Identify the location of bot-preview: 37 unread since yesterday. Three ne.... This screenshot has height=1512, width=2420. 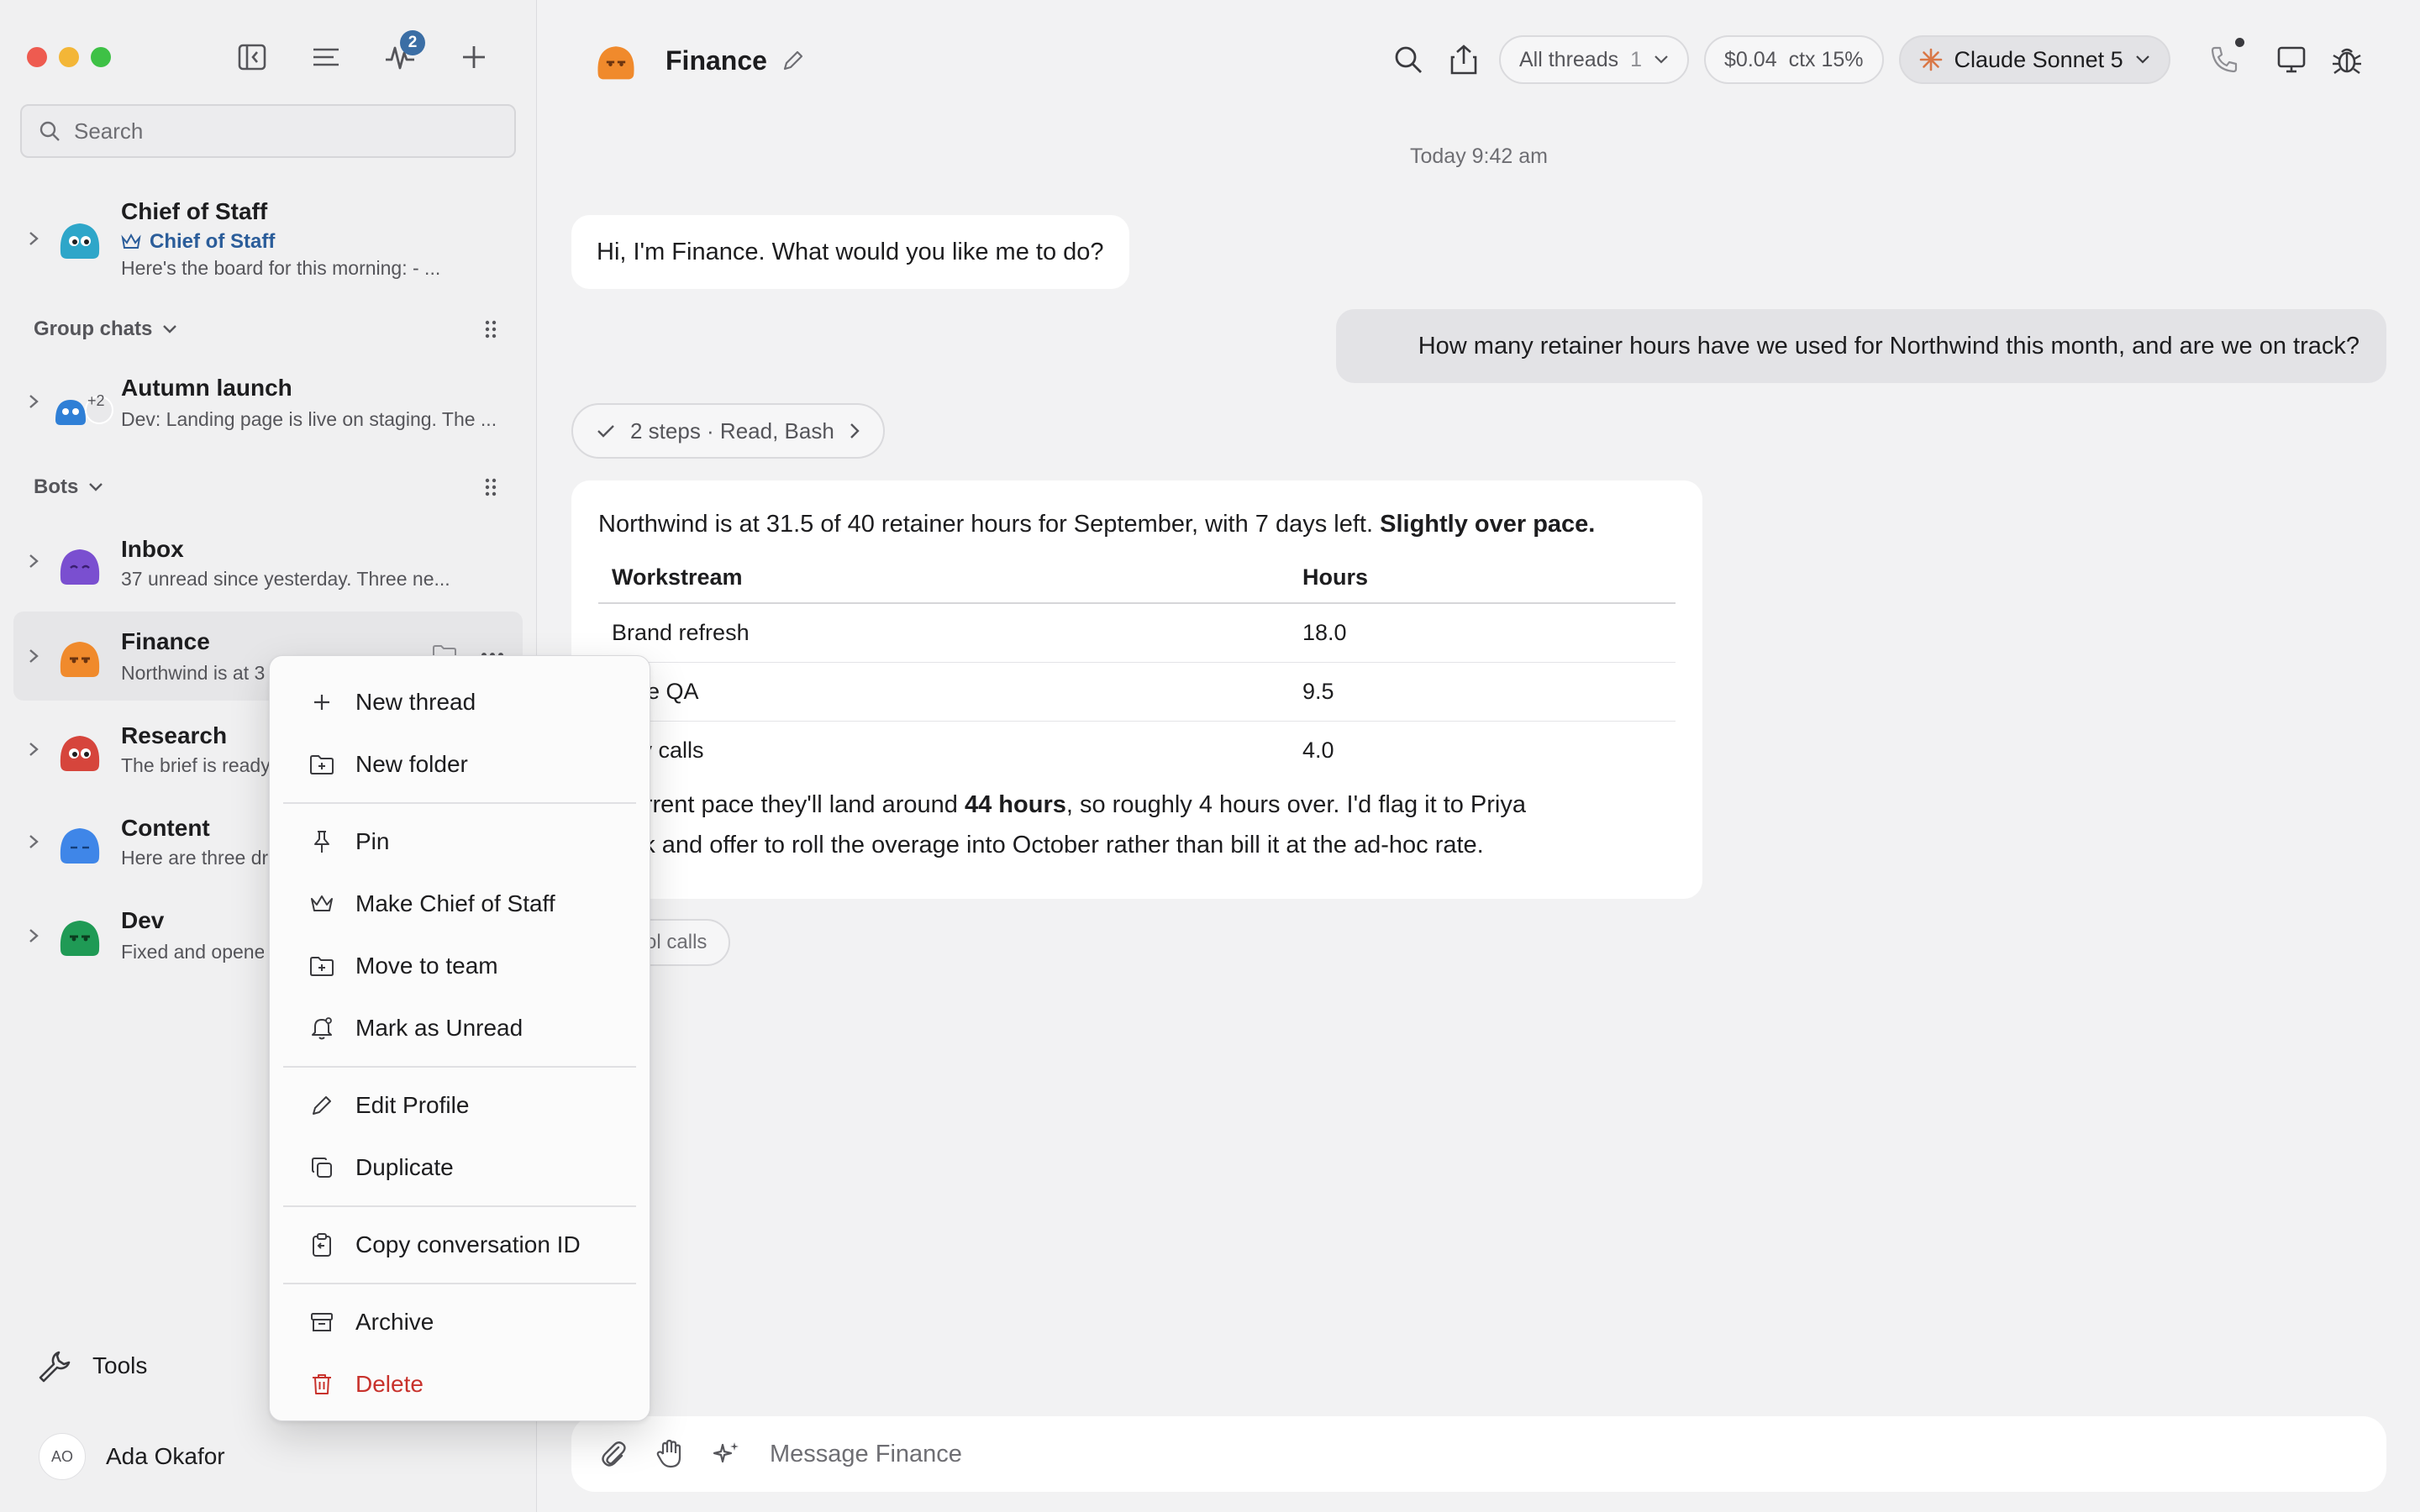
(285, 579).